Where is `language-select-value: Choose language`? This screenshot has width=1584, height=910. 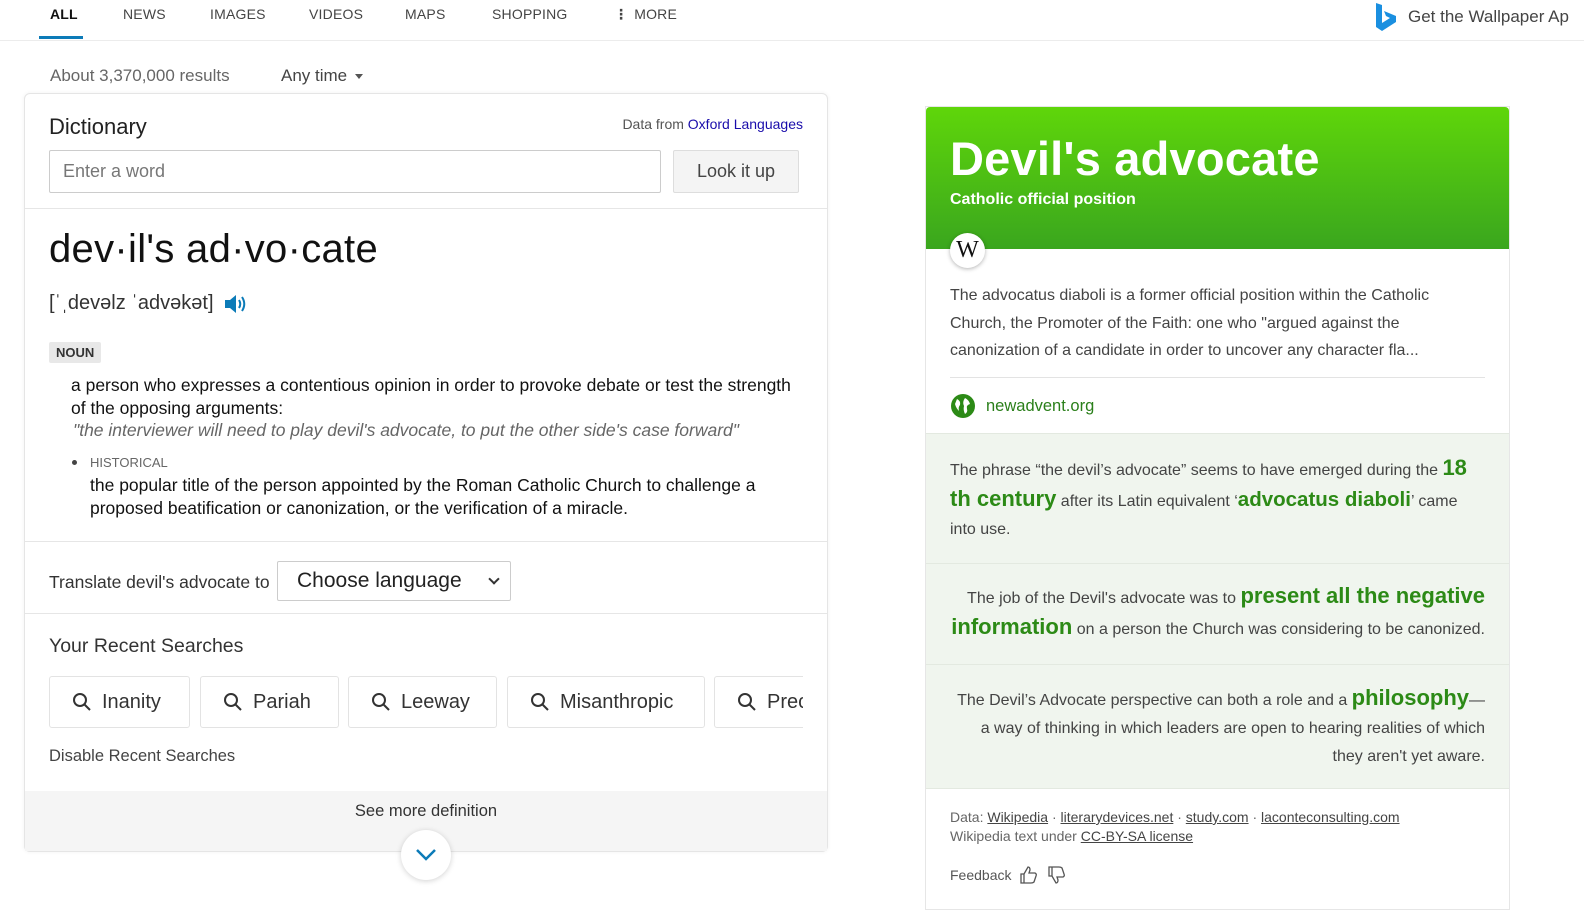
language-select-value: Choose language is located at coordinates (379, 580).